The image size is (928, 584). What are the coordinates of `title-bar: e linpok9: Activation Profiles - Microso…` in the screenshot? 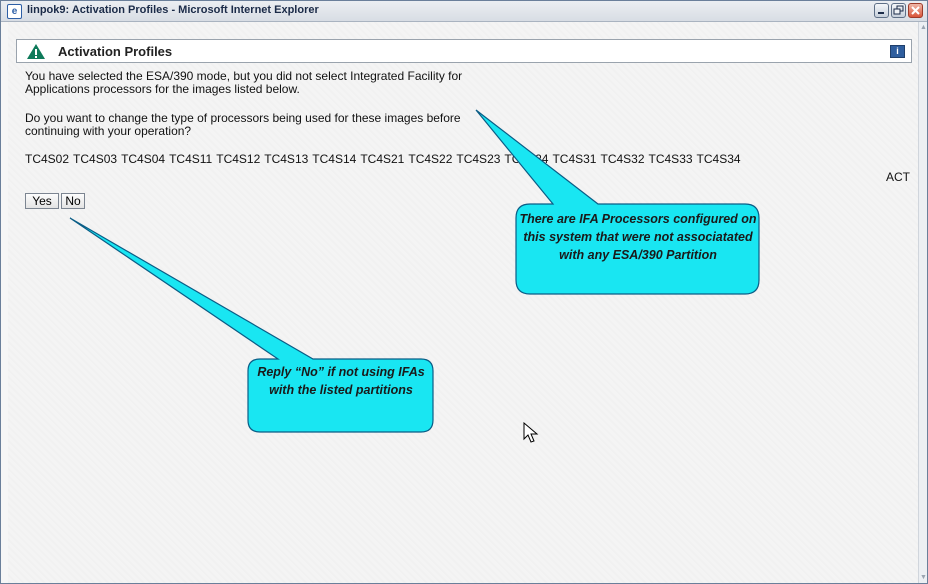 It's located at (464, 11).